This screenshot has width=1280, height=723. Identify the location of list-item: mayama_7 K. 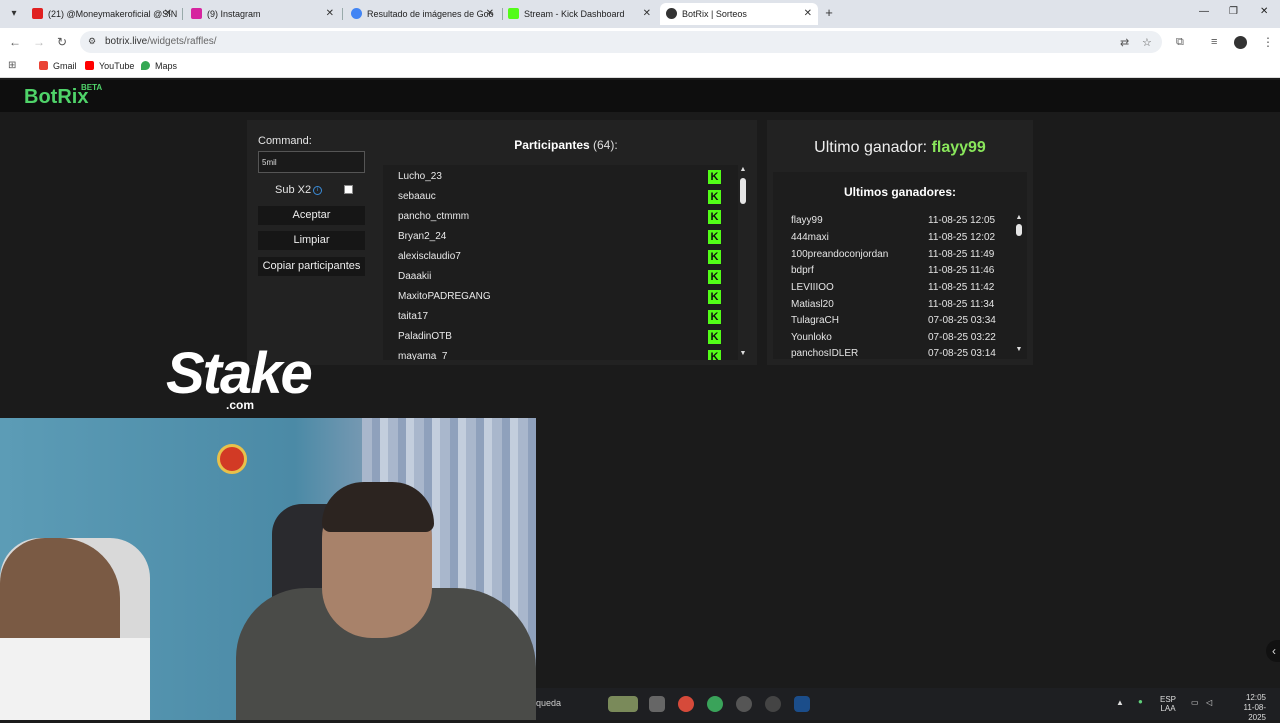
(560, 353).